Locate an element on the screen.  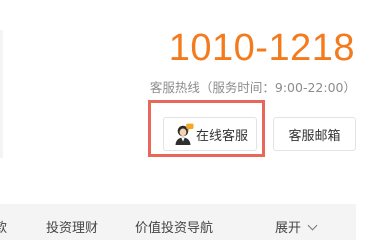
subnav-item-truncated: 款 is located at coordinates (3, 229).